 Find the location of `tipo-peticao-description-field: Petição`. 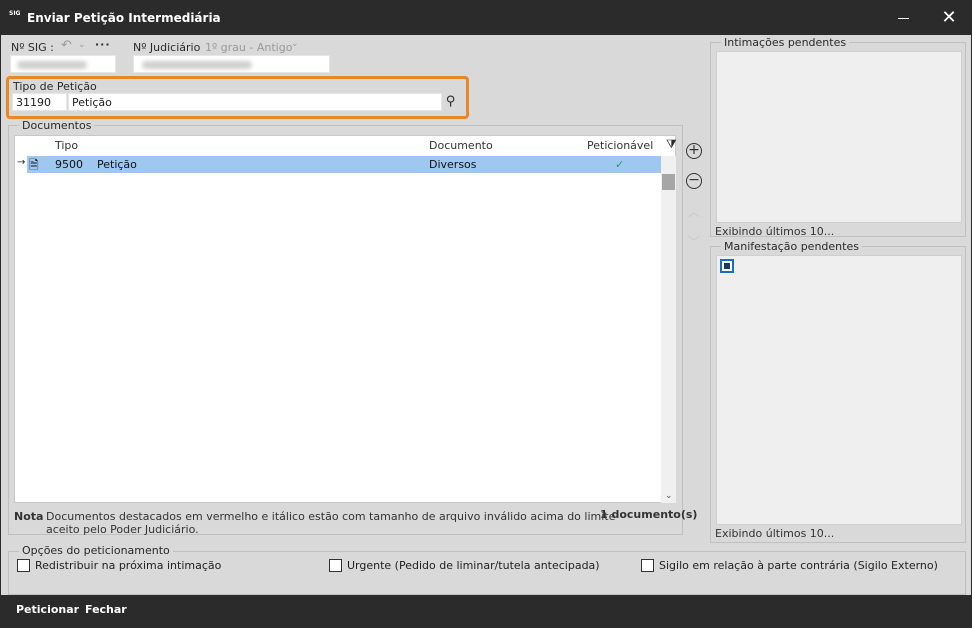

tipo-peticao-description-field: Petição is located at coordinates (255, 102).